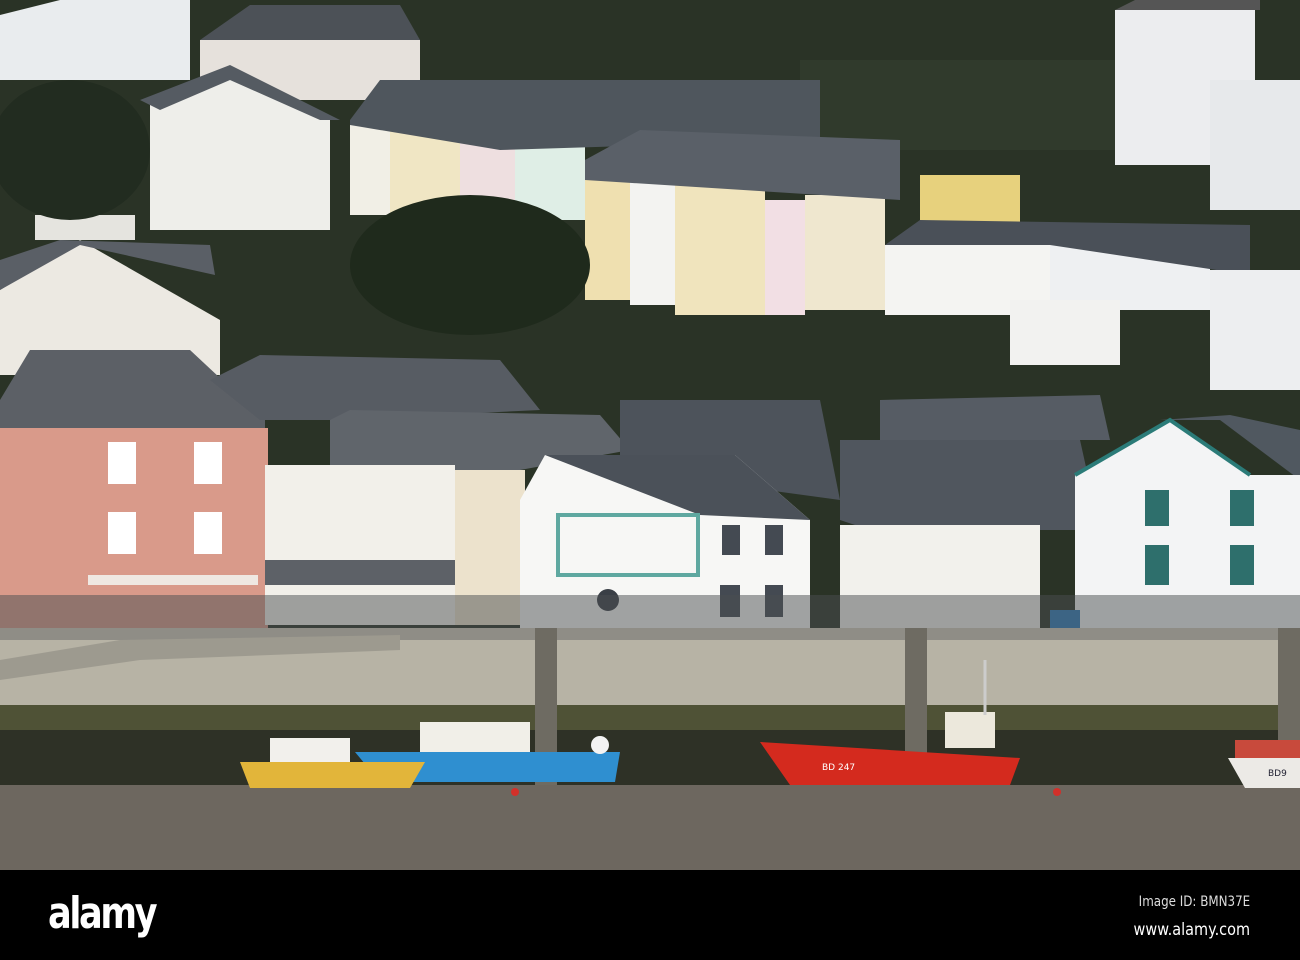 The width and height of the screenshot is (1300, 960). Describe the element at coordinates (470, 265) in the screenshot. I see `large-tree` at that location.